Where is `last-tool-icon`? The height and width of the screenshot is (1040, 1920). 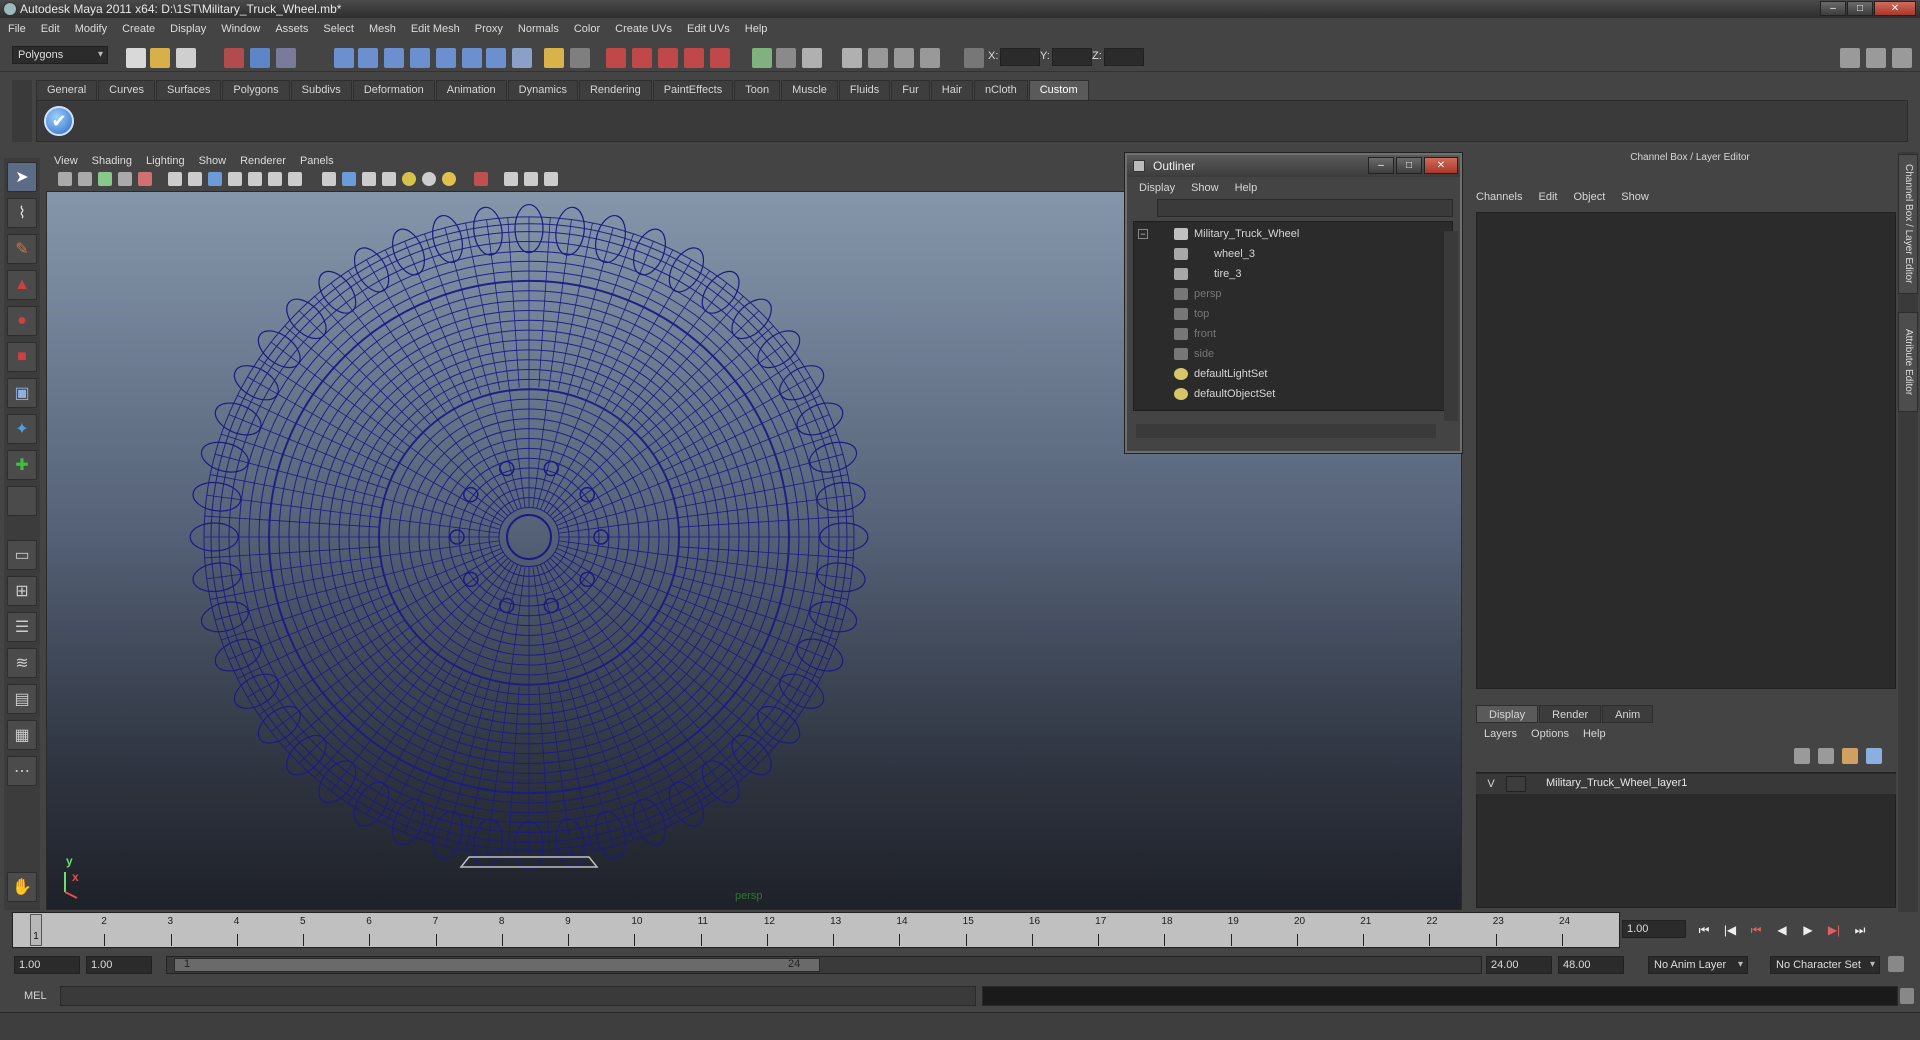
last-tool-icon is located at coordinates (22, 501).